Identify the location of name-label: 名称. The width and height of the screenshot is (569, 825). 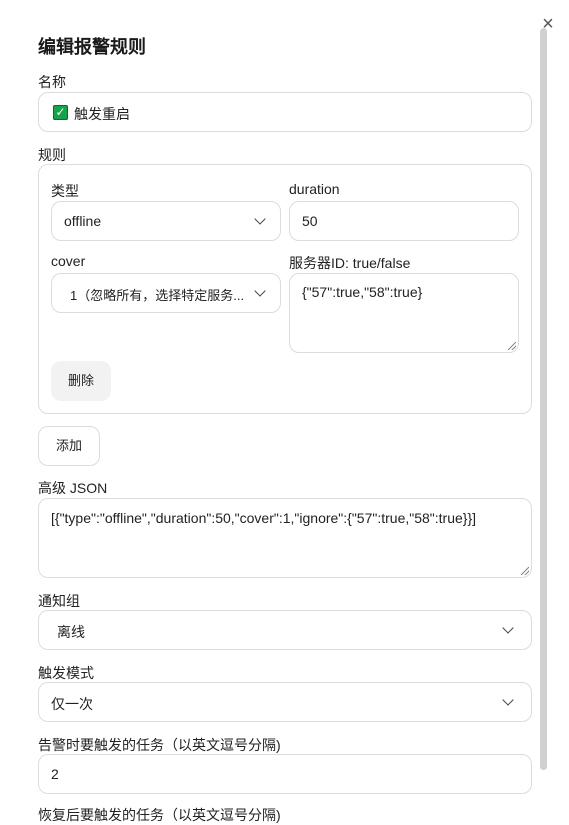
(52, 82).